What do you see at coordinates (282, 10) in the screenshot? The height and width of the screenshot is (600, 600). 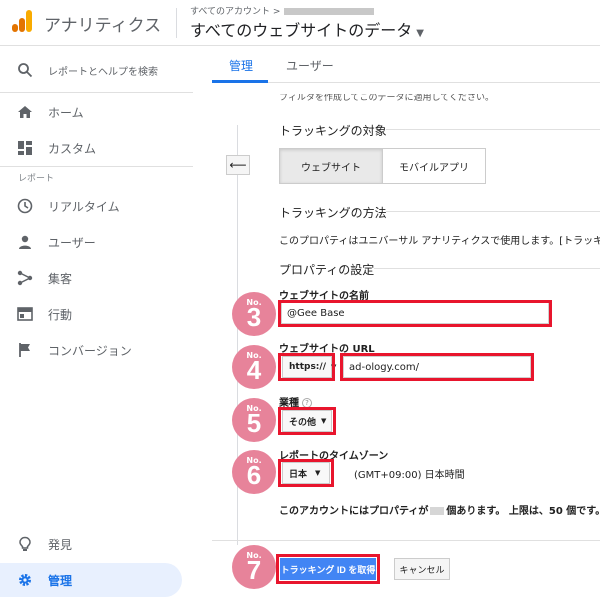 I see `breadcrumb: すべてのアカウント >` at bounding box center [282, 10].